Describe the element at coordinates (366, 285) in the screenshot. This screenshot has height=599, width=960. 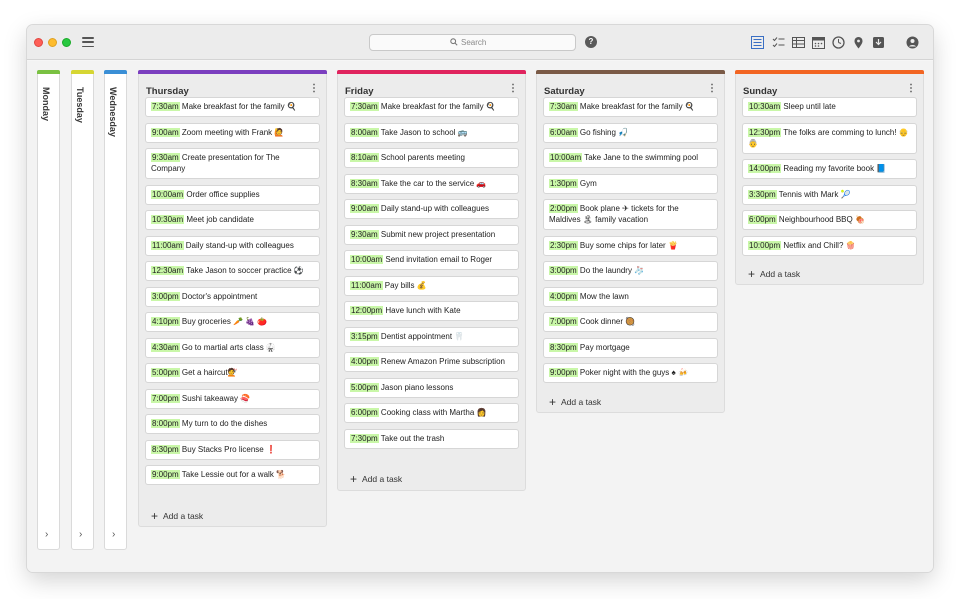
I see `task-time: 11:00am` at that location.